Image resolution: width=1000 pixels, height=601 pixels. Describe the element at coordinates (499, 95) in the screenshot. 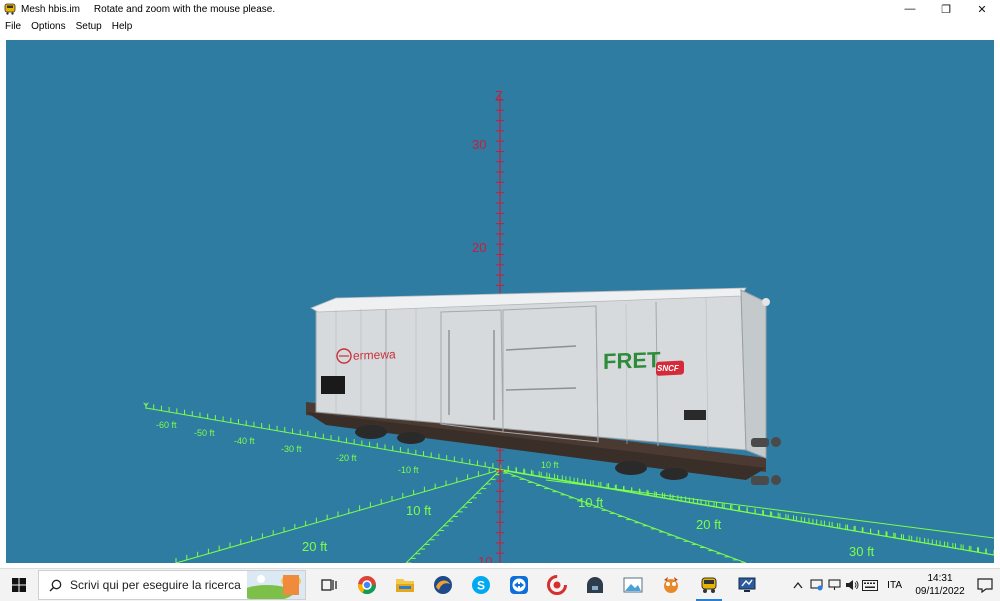

I see `z-axis-label: Z` at that location.